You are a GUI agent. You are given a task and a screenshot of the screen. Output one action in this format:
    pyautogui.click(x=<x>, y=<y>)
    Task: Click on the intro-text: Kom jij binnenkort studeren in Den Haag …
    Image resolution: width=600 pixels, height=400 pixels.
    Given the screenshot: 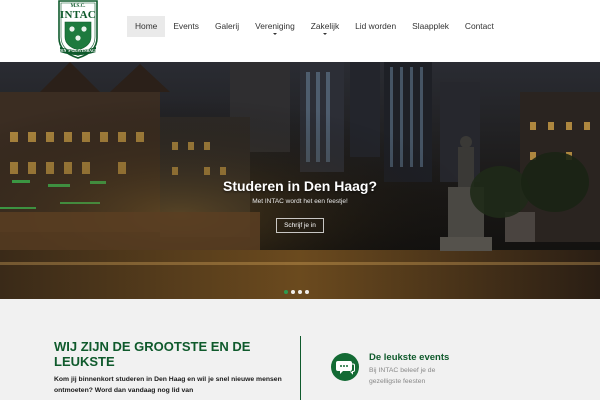 What is the action you would take?
    pyautogui.click(x=168, y=385)
    